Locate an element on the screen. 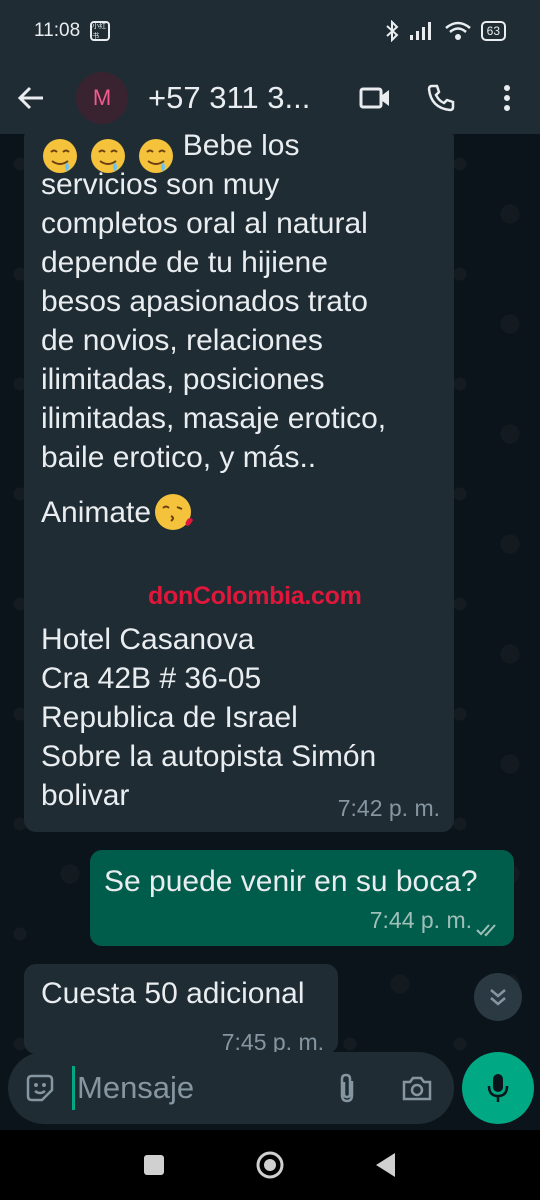  paperclip-icon is located at coordinates (347, 1088).